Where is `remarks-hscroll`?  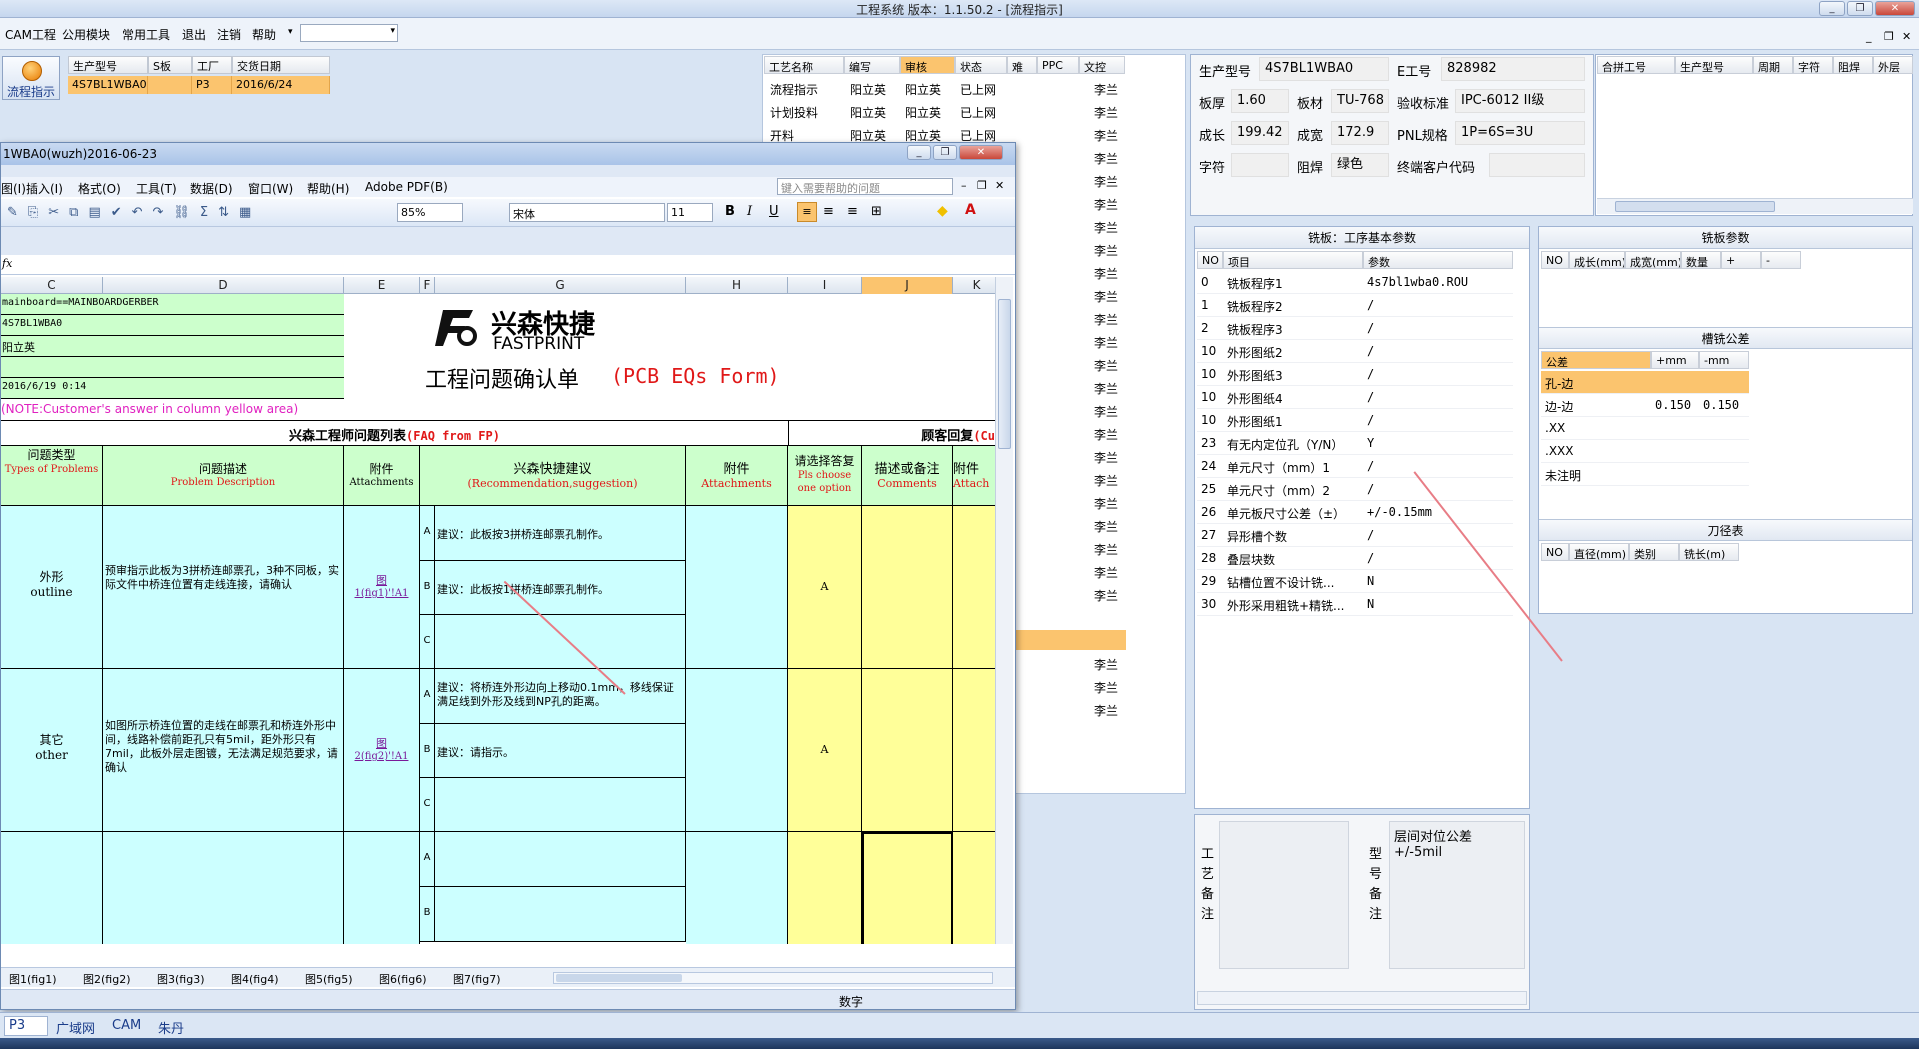
remarks-hscroll is located at coordinates (1362, 998).